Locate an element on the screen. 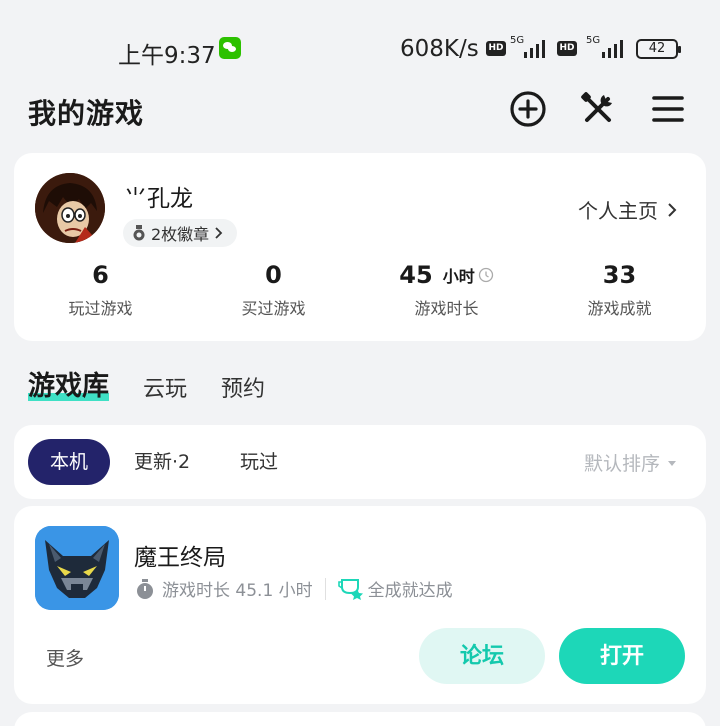 This screenshot has height=726, width=720. medal-icon is located at coordinates (139, 233).